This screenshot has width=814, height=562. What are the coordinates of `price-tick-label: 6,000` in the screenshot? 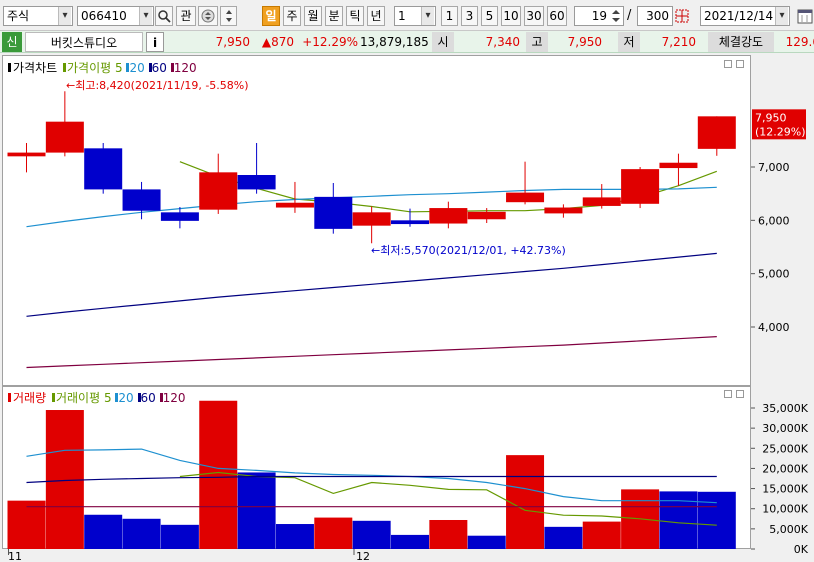 It's located at (774, 220).